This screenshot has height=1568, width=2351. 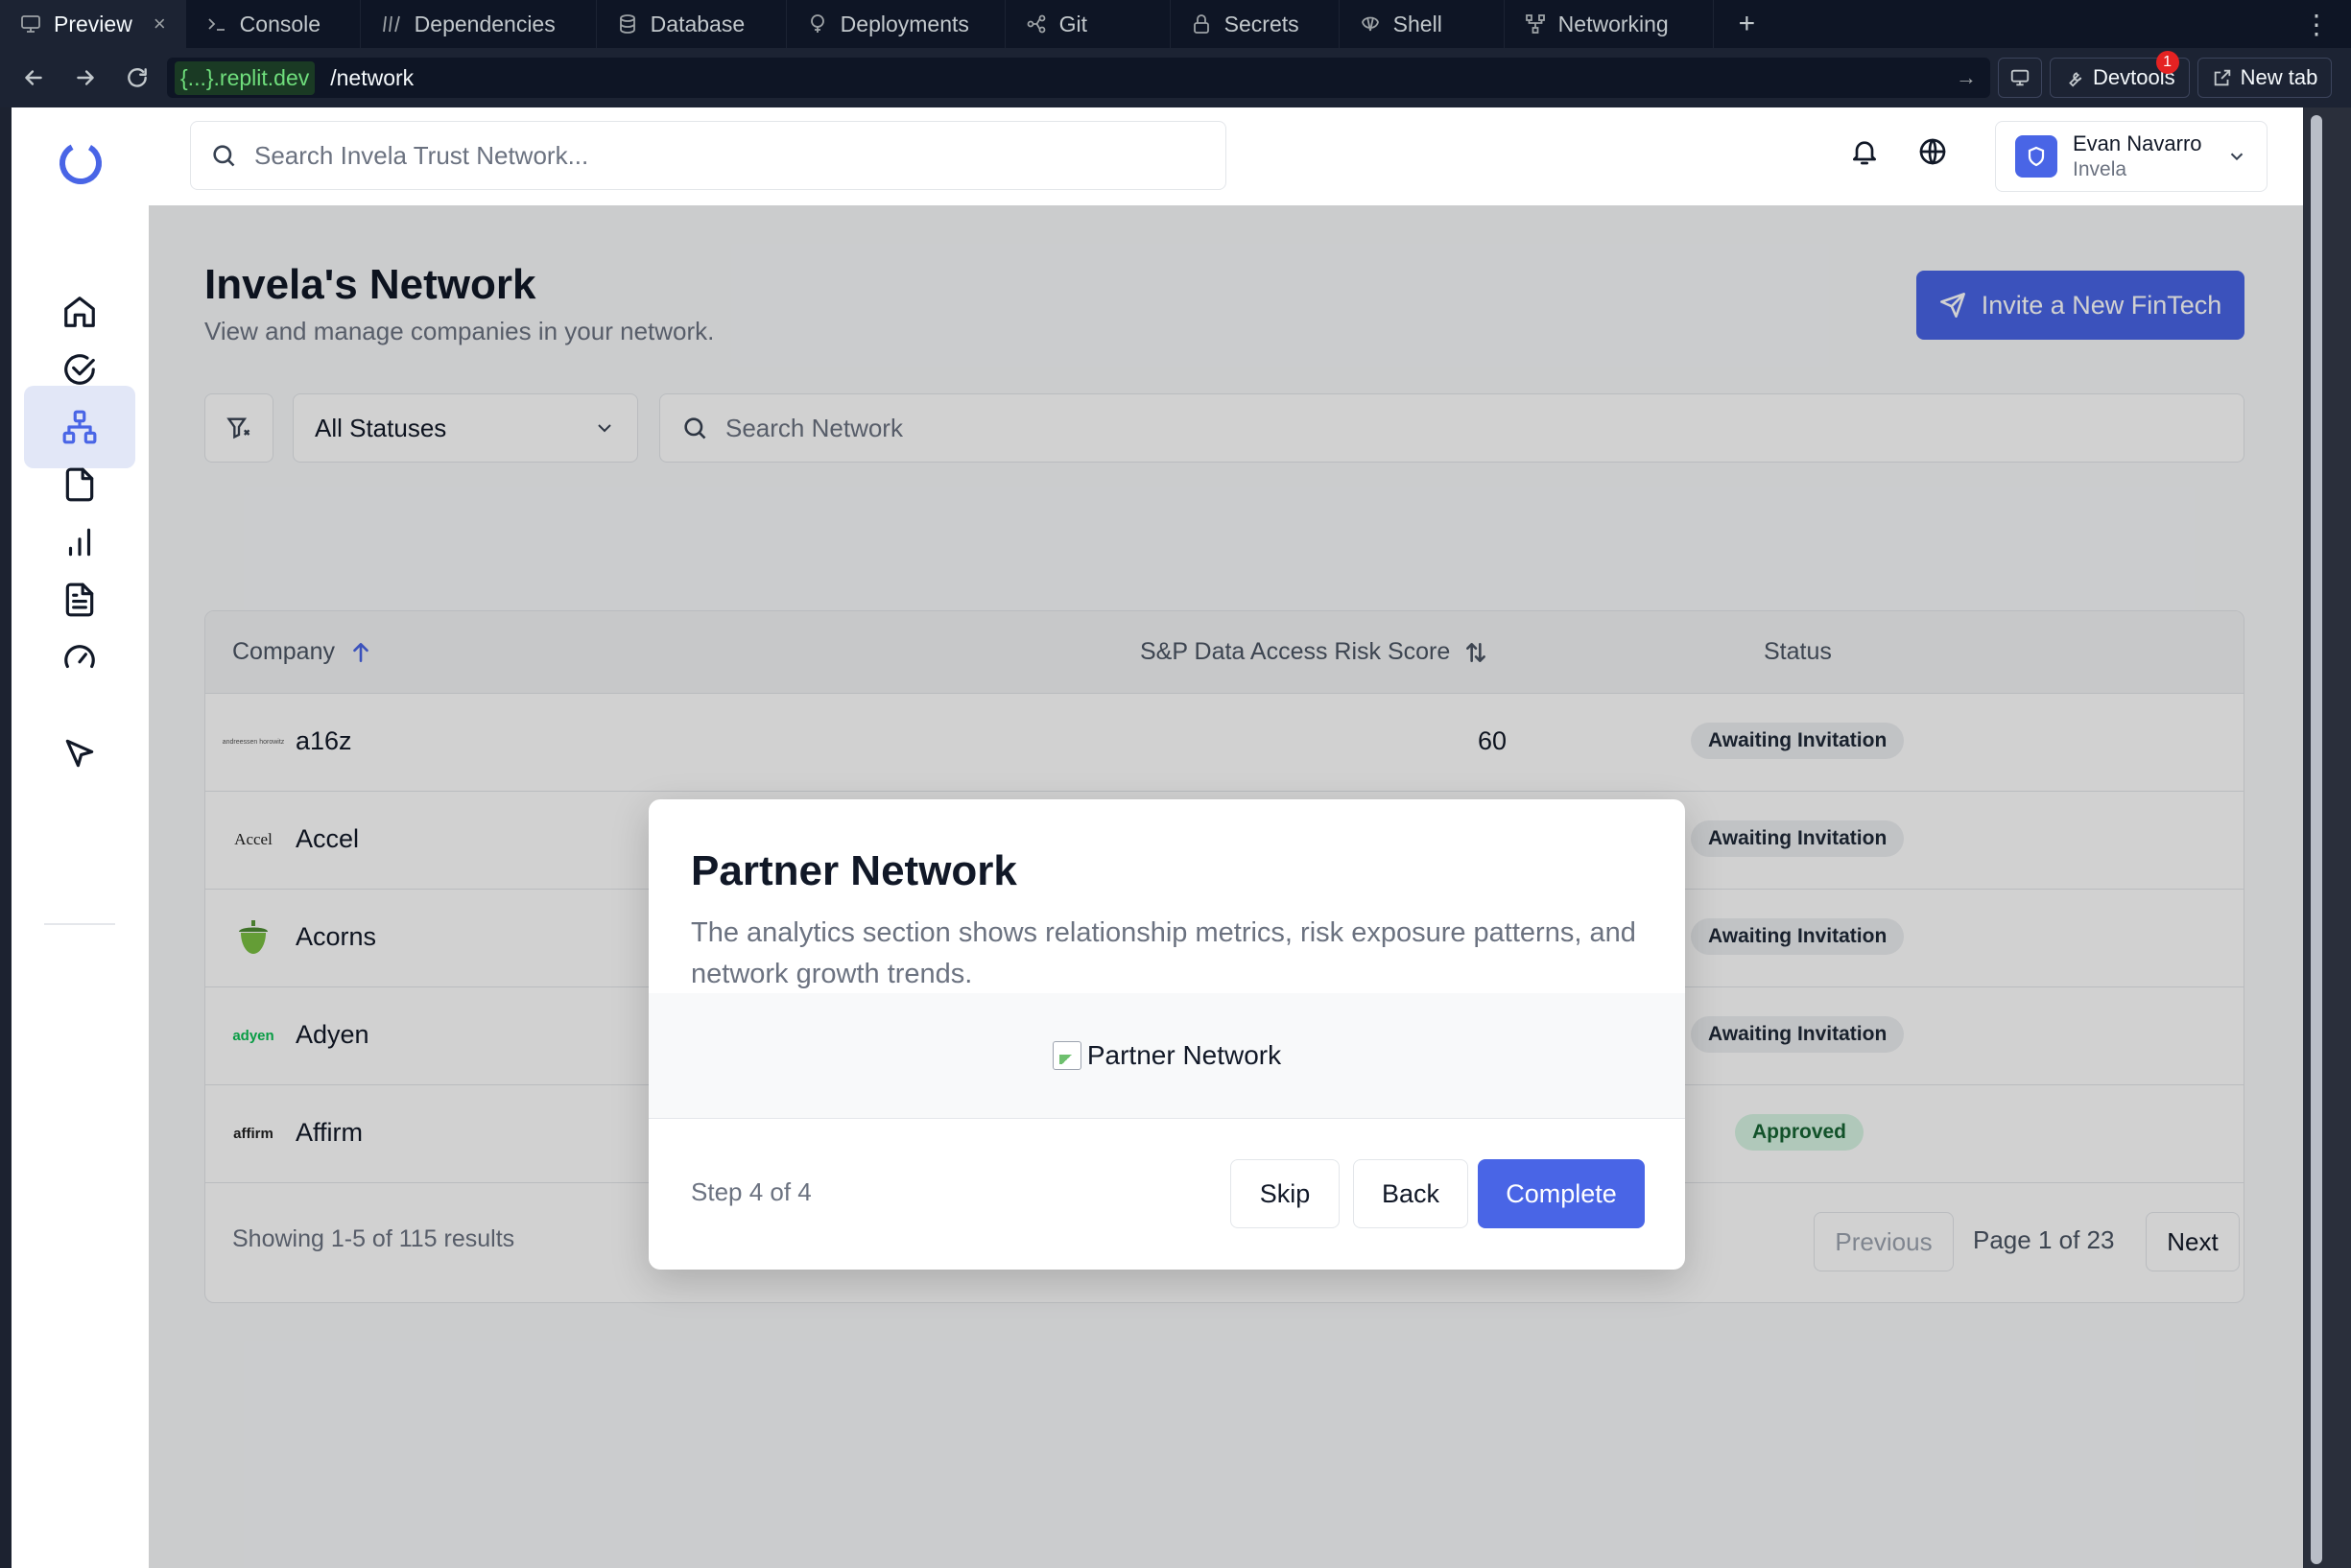 I want to click on user-org: Invela, so click(x=2100, y=169).